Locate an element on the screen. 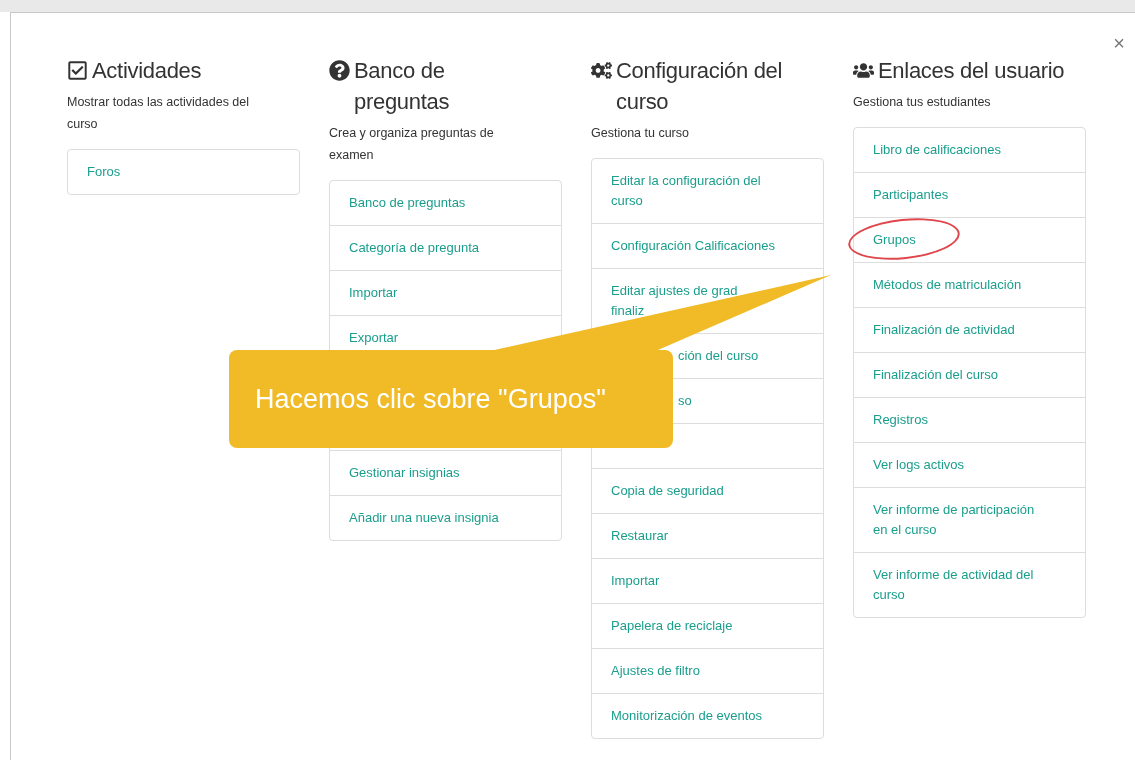 The image size is (1135, 760). menu-link: Libro de calificaciones is located at coordinates (969, 150).